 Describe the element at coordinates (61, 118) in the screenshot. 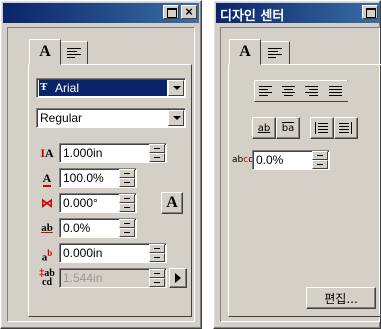

I see `font-style-value: Regular` at that location.